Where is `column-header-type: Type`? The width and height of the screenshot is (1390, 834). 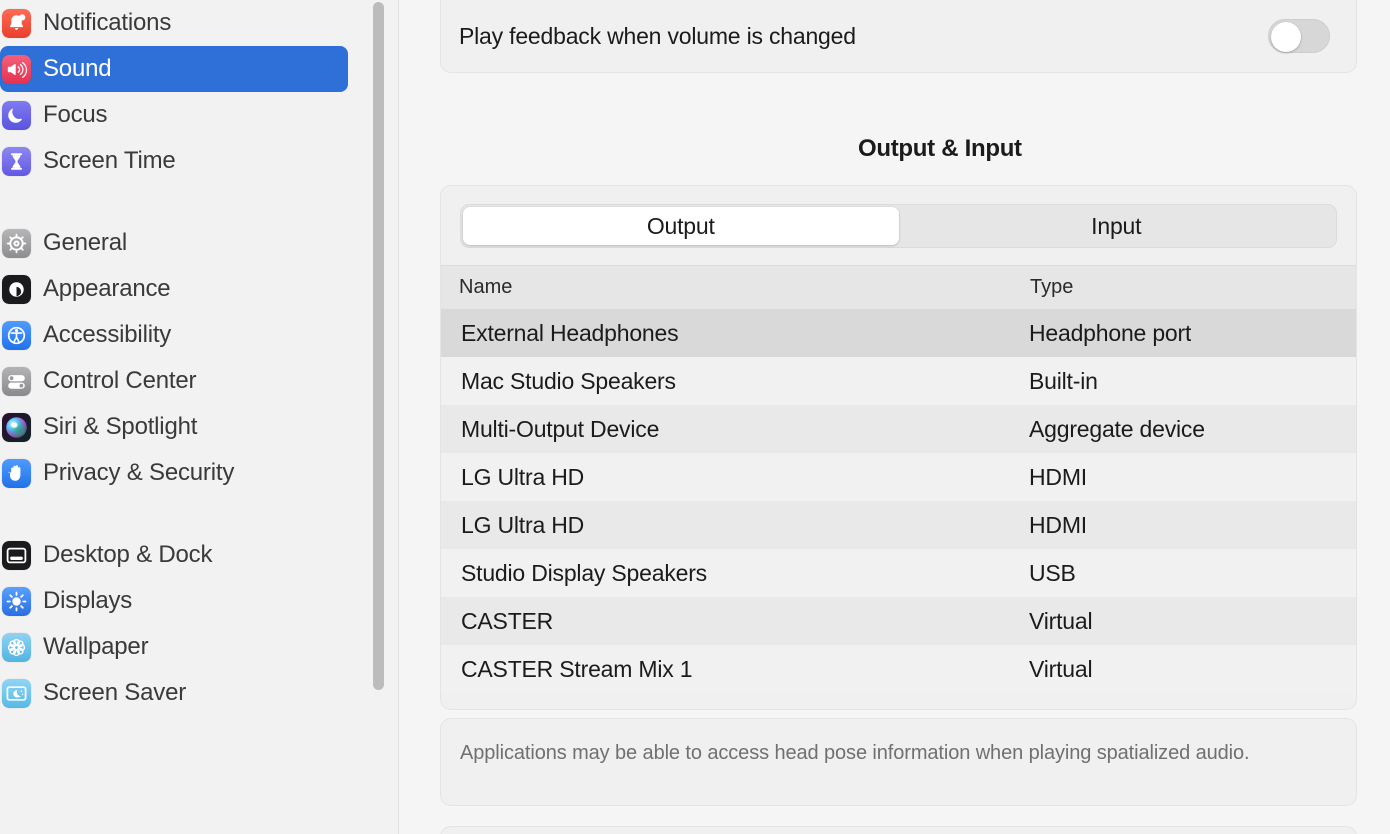
column-header-type: Type is located at coordinates (1052, 287).